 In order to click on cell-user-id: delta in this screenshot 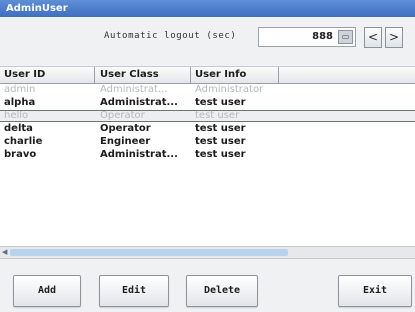, I will do `click(18, 128)`.